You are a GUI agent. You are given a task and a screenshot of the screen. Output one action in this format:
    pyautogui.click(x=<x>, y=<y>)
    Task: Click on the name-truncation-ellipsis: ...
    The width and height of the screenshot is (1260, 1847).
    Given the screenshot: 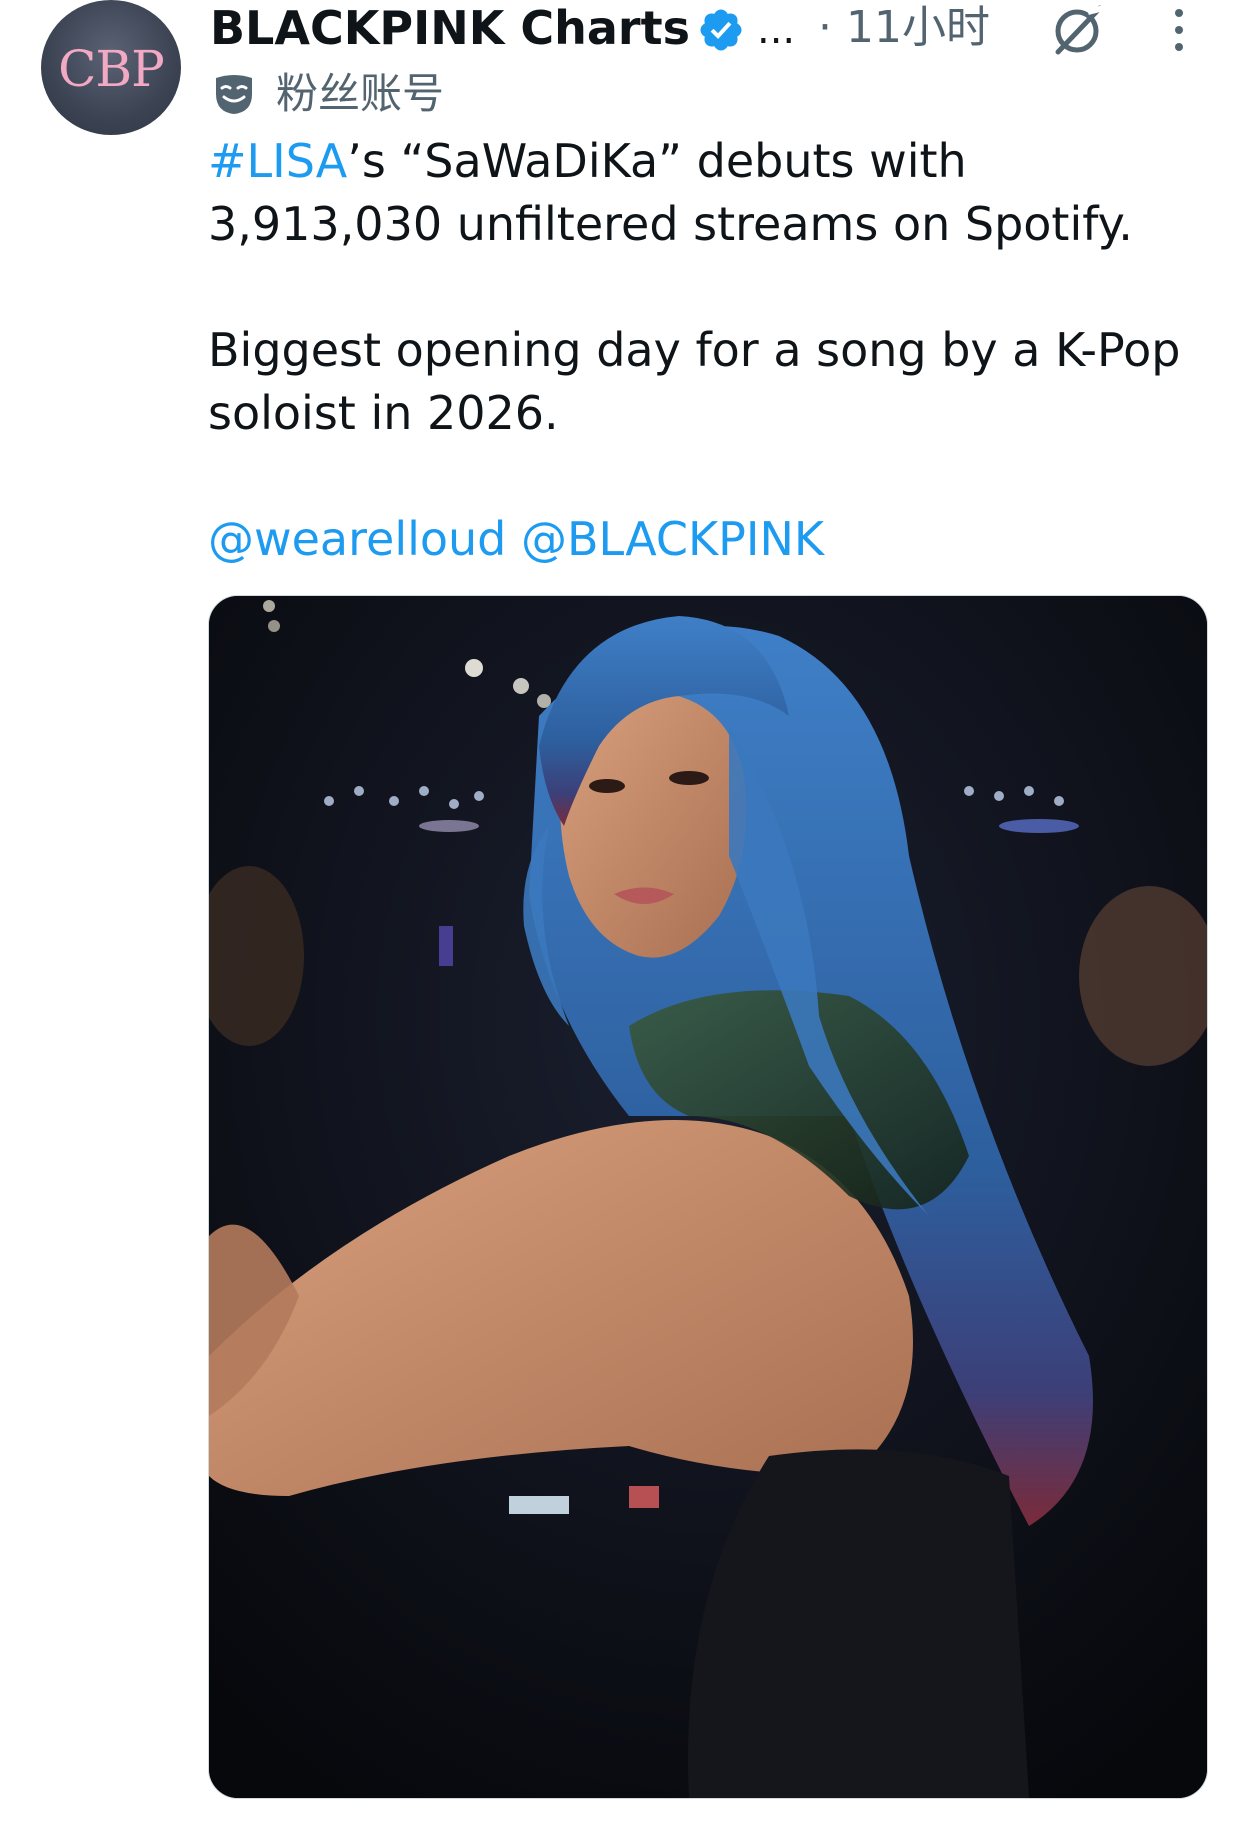 What is the action you would take?
    pyautogui.click(x=776, y=30)
    